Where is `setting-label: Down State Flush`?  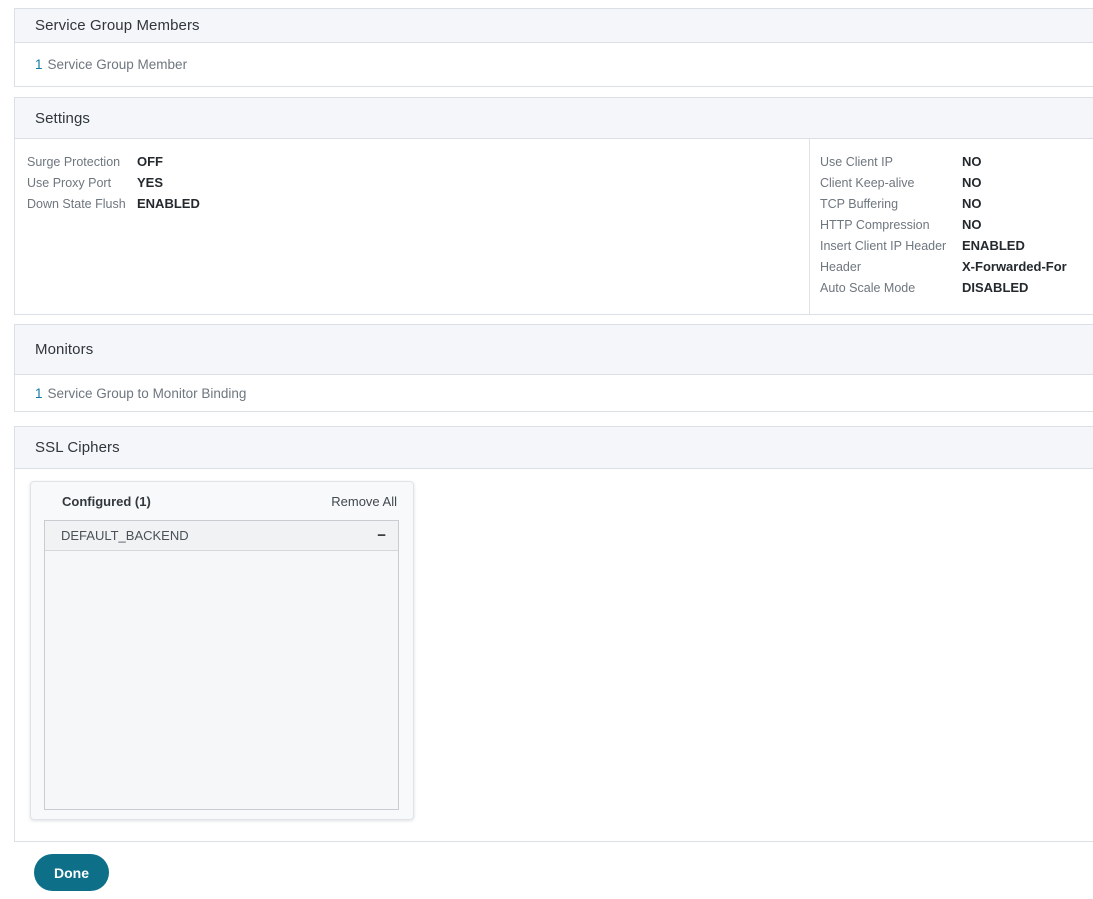
setting-label: Down State Flush is located at coordinates (76, 203).